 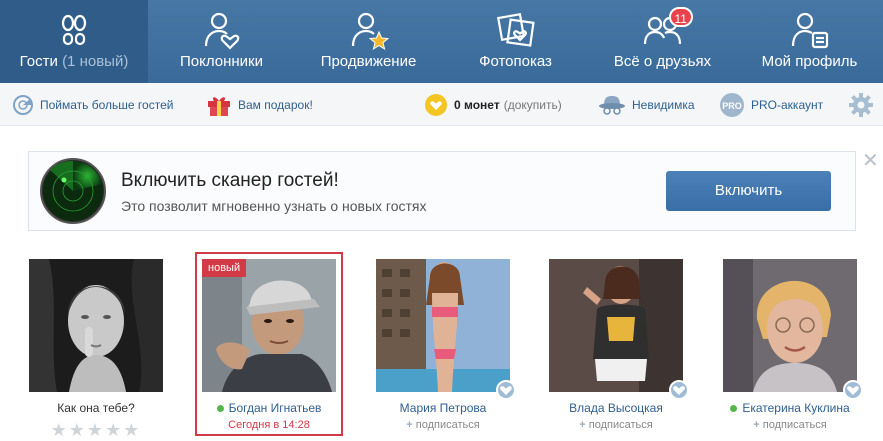 I want to click on rate-prompt: Как она тебе?, so click(x=96, y=408).